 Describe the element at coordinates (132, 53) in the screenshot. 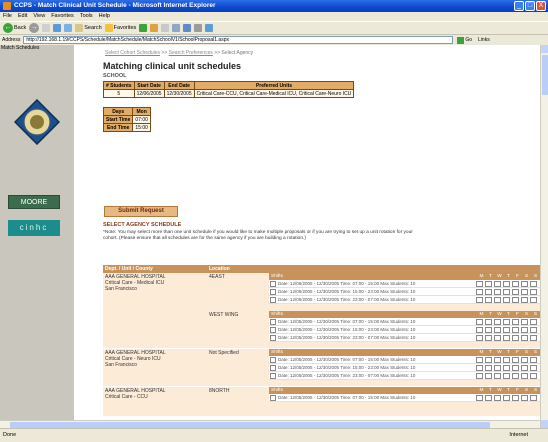

I see `breadcrumb-cohort: Select Cohort Schedules` at that location.